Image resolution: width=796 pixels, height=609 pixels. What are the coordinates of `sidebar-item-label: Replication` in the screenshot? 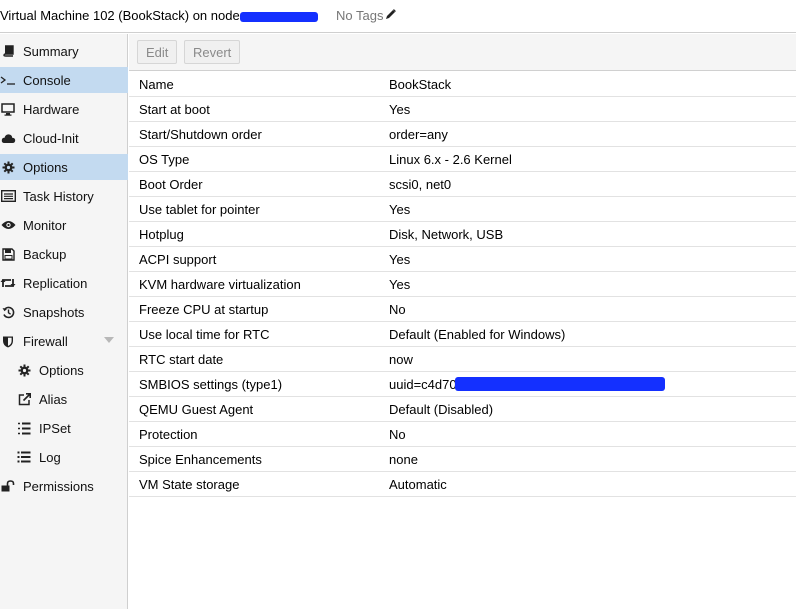 It's located at (55, 283).